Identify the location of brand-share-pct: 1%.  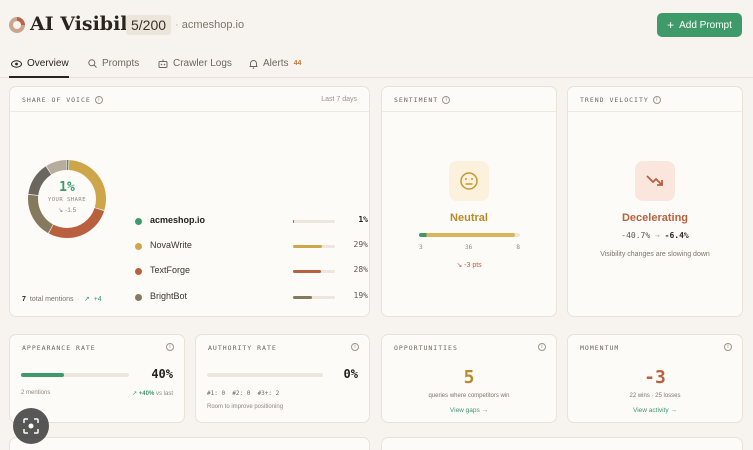
(363, 219).